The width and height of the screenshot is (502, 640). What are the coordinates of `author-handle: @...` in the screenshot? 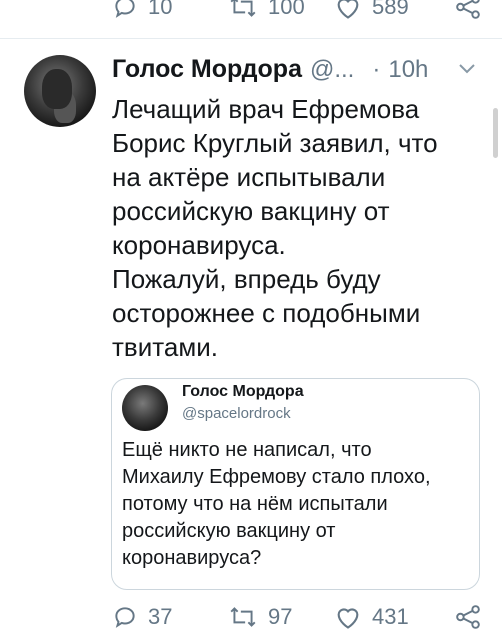 It's located at (332, 70).